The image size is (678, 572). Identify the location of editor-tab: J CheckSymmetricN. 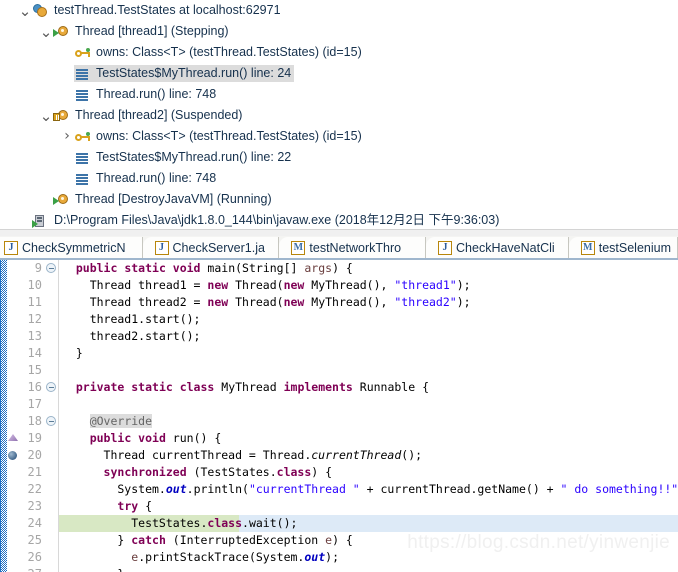
(71, 248).